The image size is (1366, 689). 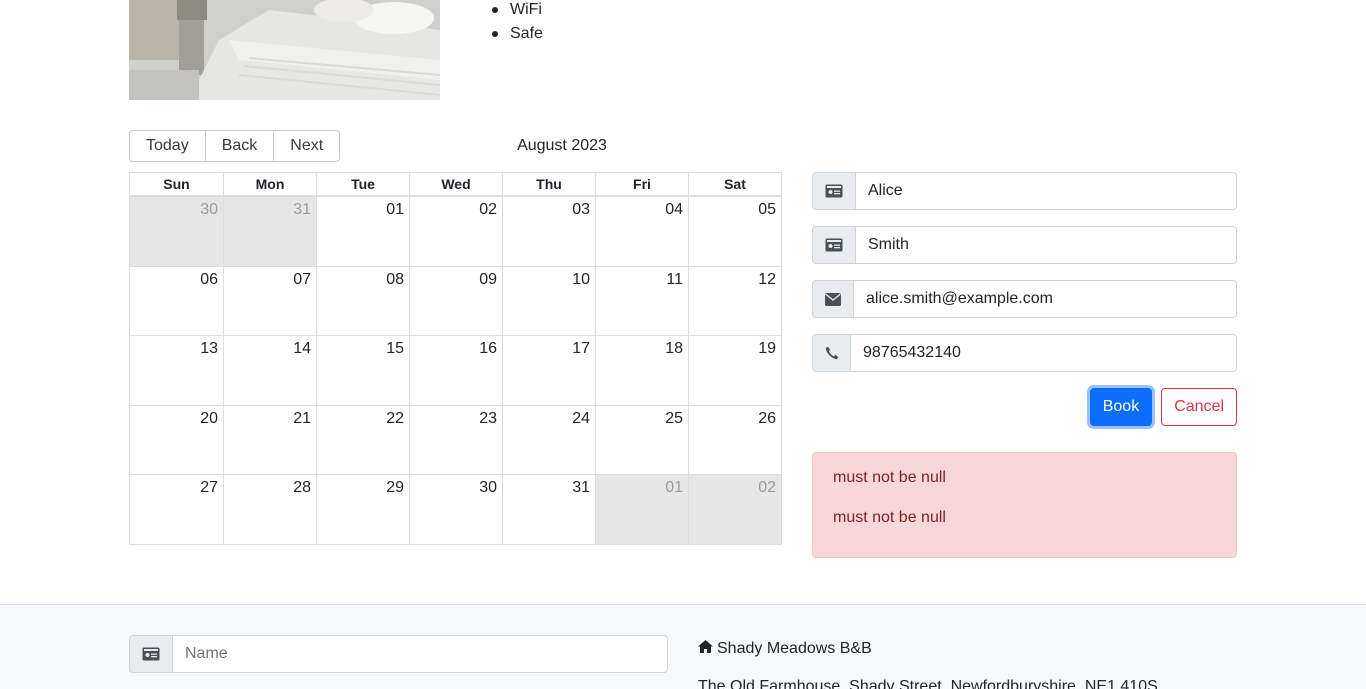 What do you see at coordinates (1024, 505) in the screenshot?
I see `error-alert: must not be null must not be null` at bounding box center [1024, 505].